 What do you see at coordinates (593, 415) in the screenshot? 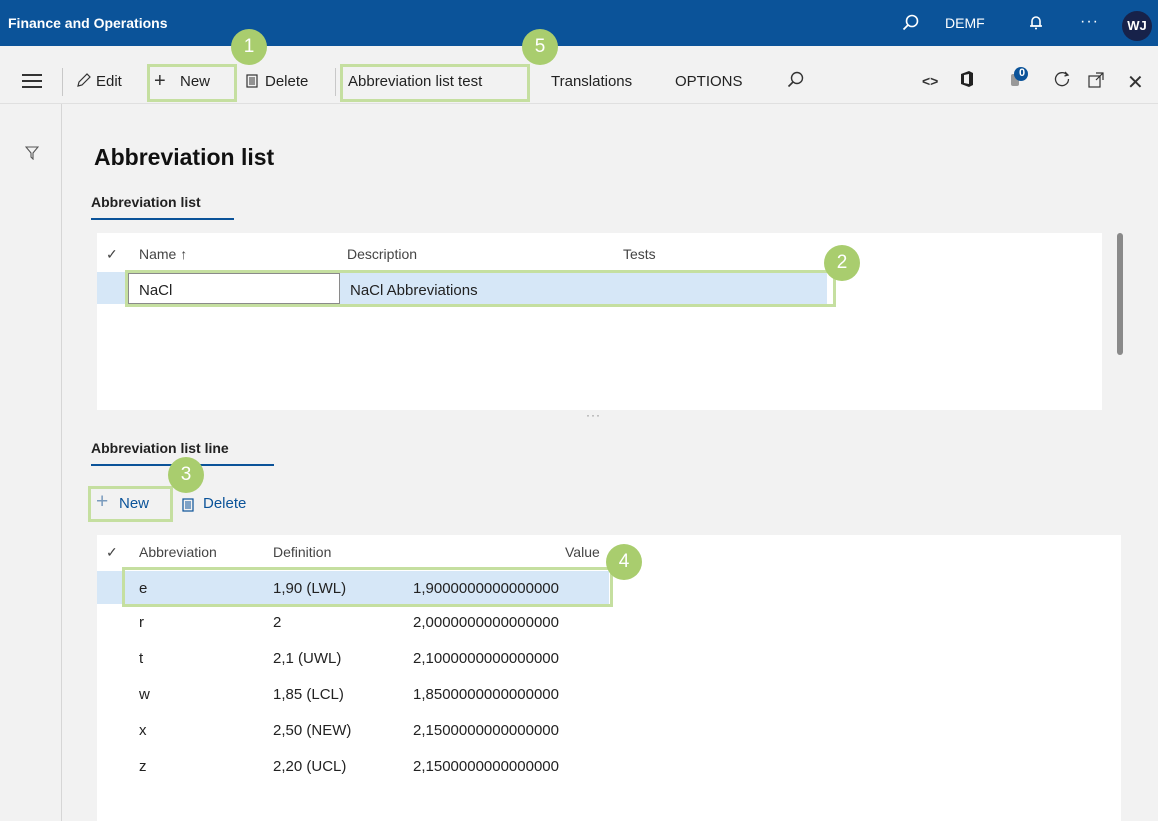
I see `resize-grip: ···` at bounding box center [593, 415].